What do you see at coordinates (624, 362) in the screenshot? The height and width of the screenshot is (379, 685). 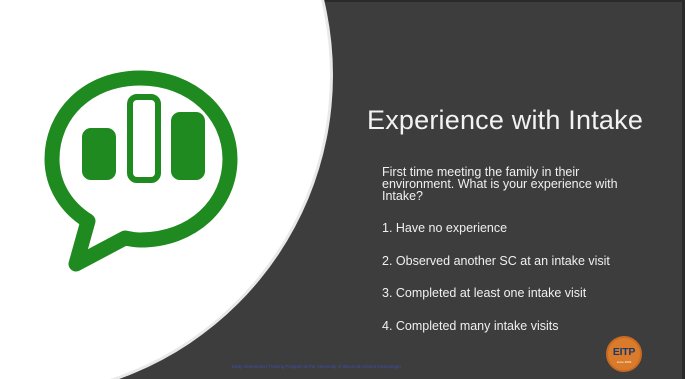 I see `logo-subtext: since 2003` at bounding box center [624, 362].